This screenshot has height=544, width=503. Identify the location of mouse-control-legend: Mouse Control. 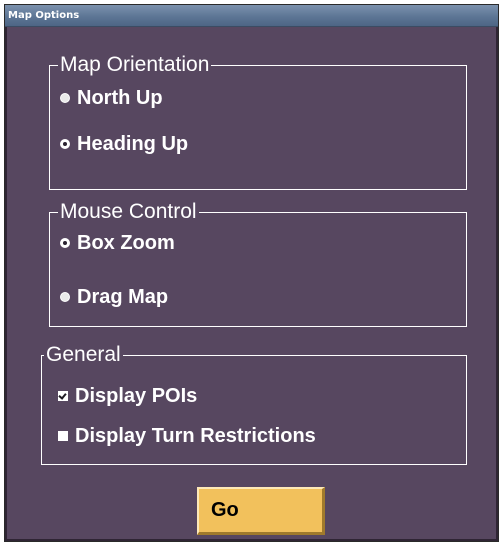
(128, 212).